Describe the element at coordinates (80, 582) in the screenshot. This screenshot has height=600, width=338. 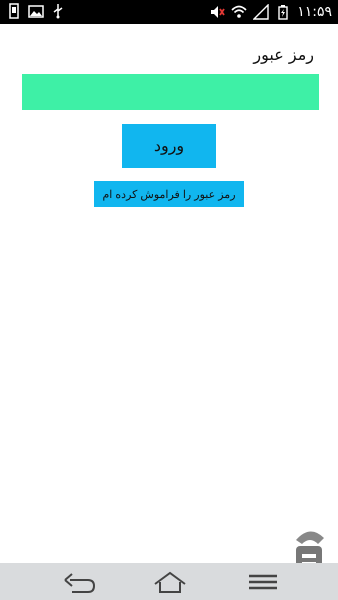
I see `back-icon` at that location.